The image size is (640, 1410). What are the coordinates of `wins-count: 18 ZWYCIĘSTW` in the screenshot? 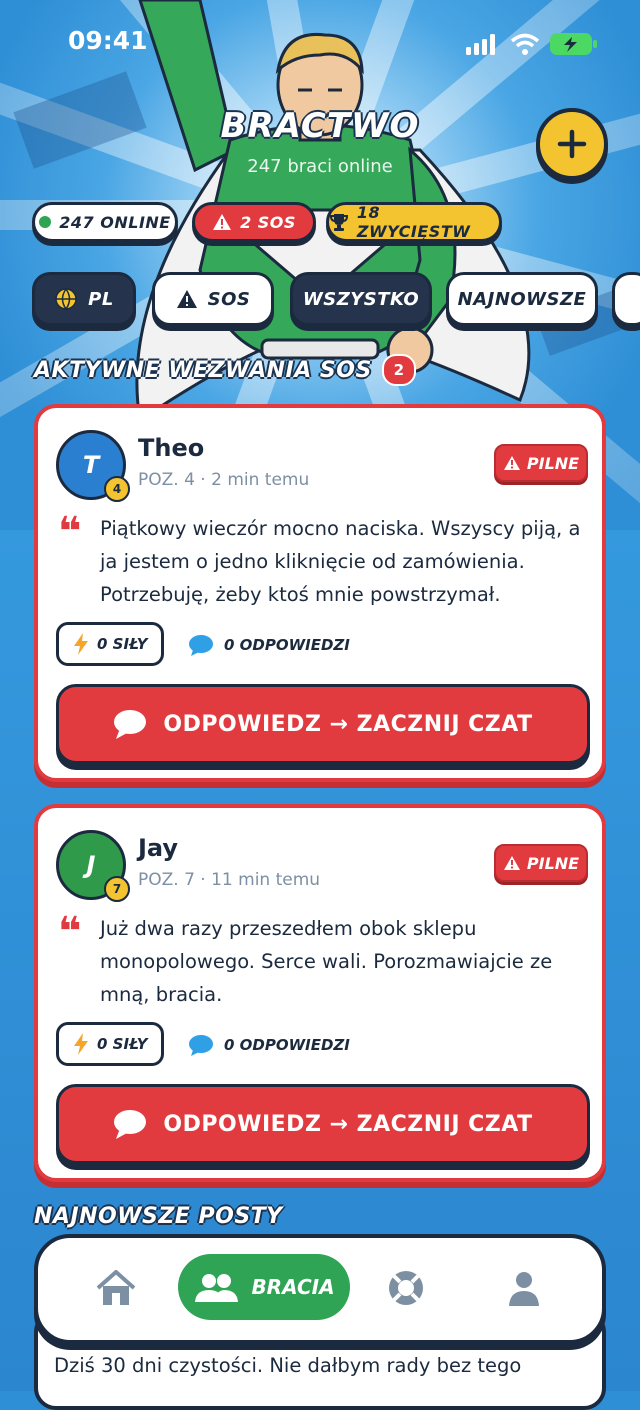 It's located at (413, 222).